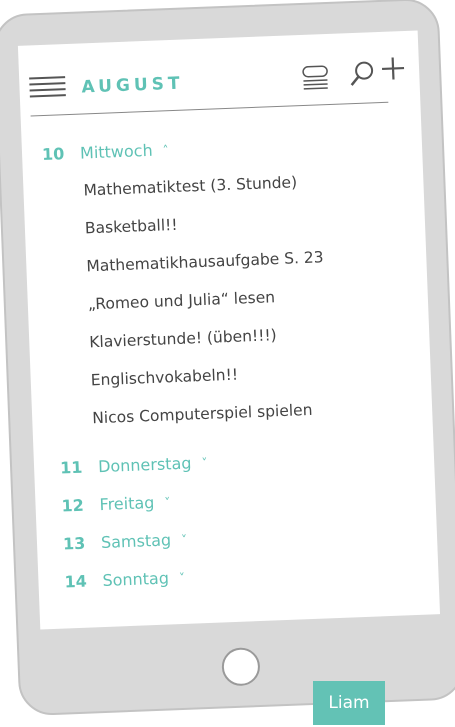 This screenshot has width=455, height=727. I want to click on day-number: 11, so click(71, 467).